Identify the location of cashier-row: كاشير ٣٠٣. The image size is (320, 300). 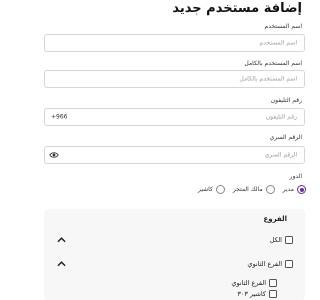
(257, 294).